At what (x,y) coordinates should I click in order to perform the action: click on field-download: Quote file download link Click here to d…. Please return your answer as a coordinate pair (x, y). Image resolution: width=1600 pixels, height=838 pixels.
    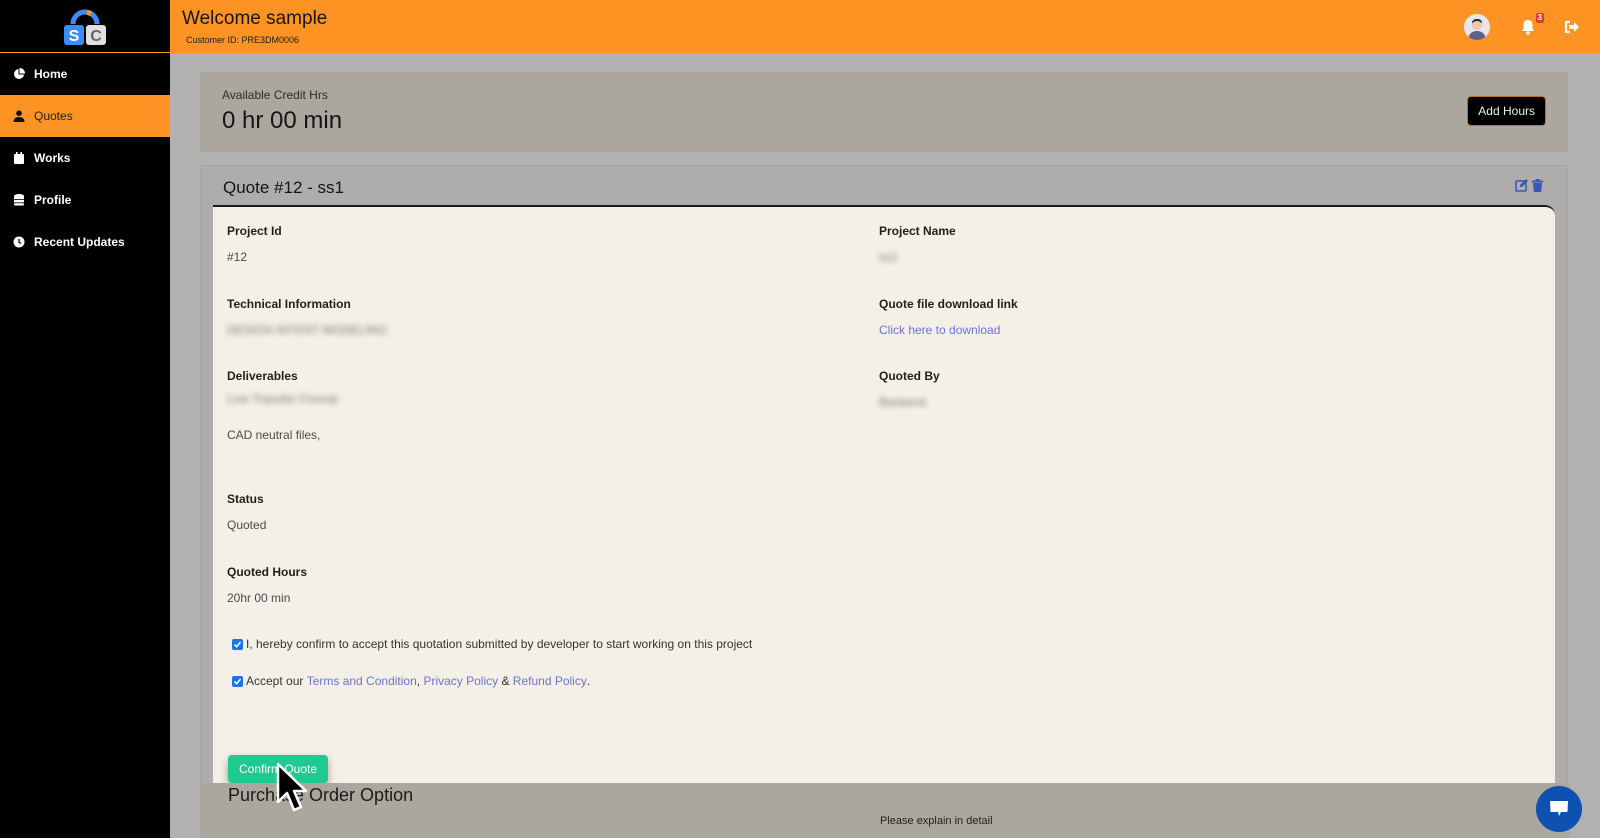
    Looking at the image, I should click on (1129, 317).